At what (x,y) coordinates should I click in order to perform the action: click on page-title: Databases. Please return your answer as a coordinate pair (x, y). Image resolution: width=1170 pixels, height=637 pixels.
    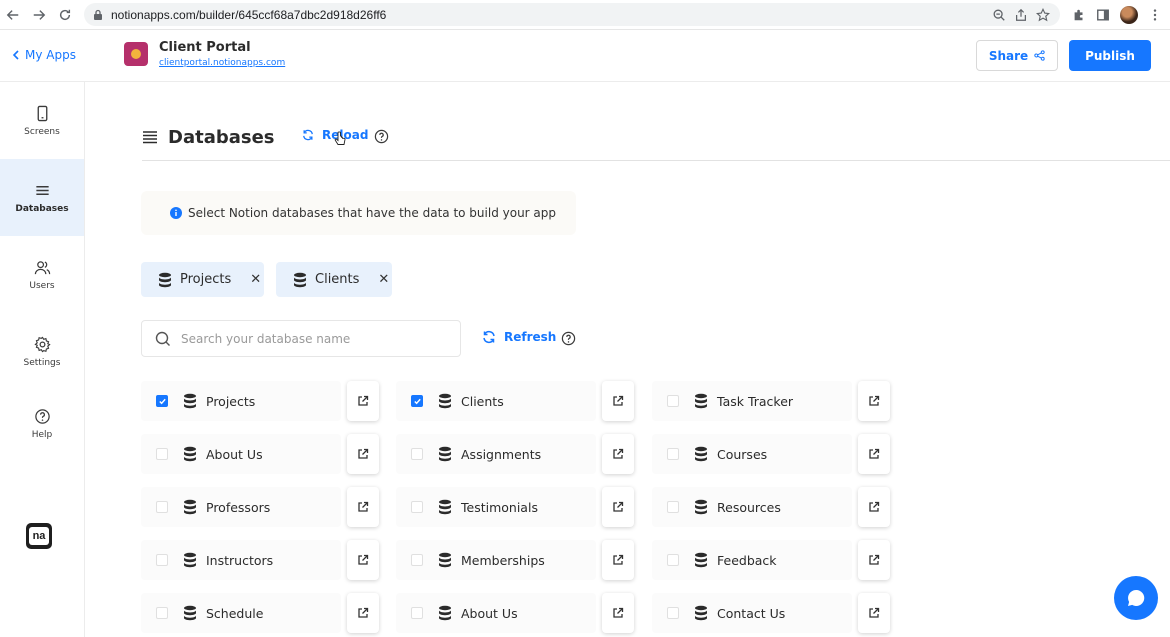
    Looking at the image, I should click on (221, 137).